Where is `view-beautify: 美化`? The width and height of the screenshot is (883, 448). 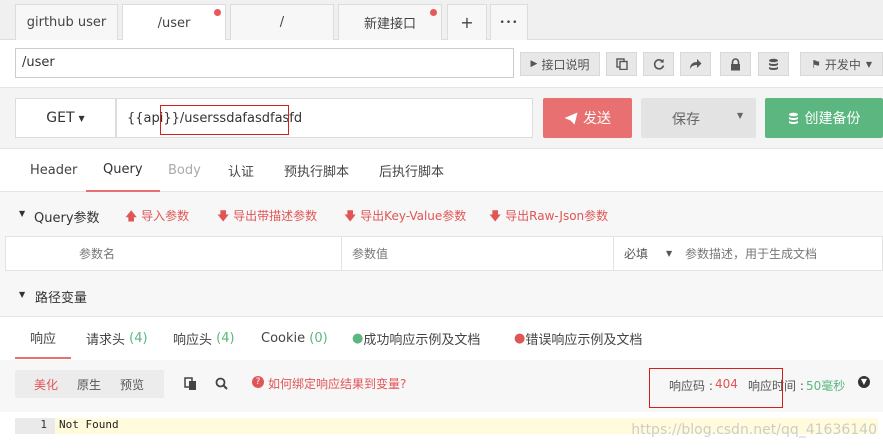 view-beautify: 美化 is located at coordinates (46, 384).